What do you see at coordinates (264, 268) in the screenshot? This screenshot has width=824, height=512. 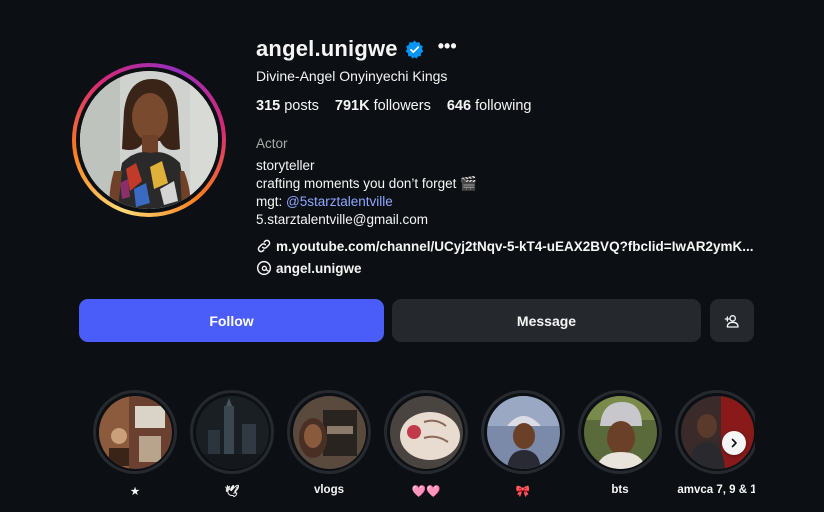 I see `threads-icon` at bounding box center [264, 268].